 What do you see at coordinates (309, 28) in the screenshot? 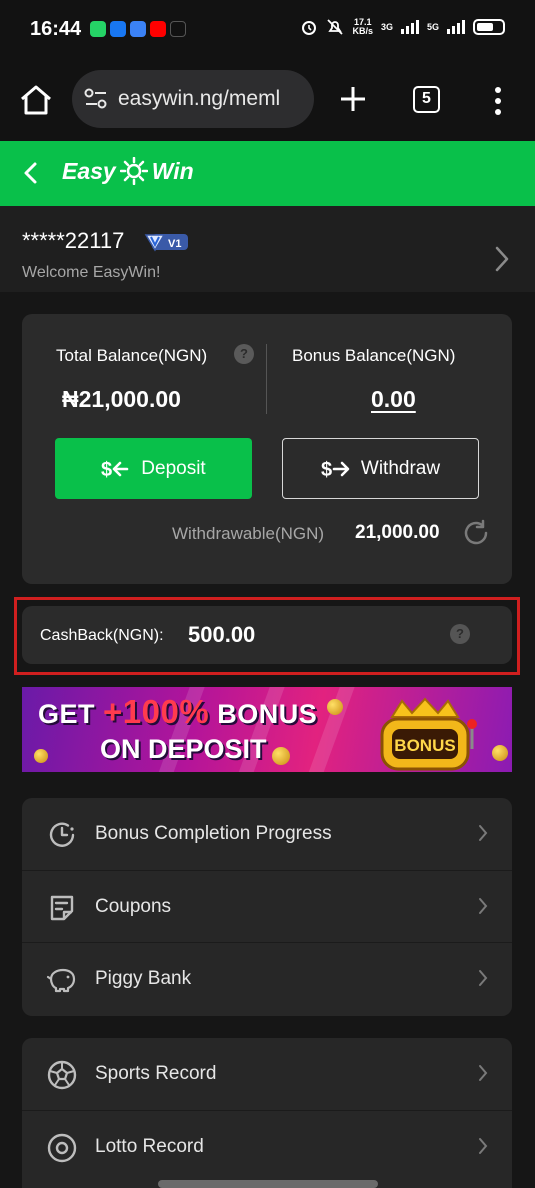
I see `alarm-icon` at bounding box center [309, 28].